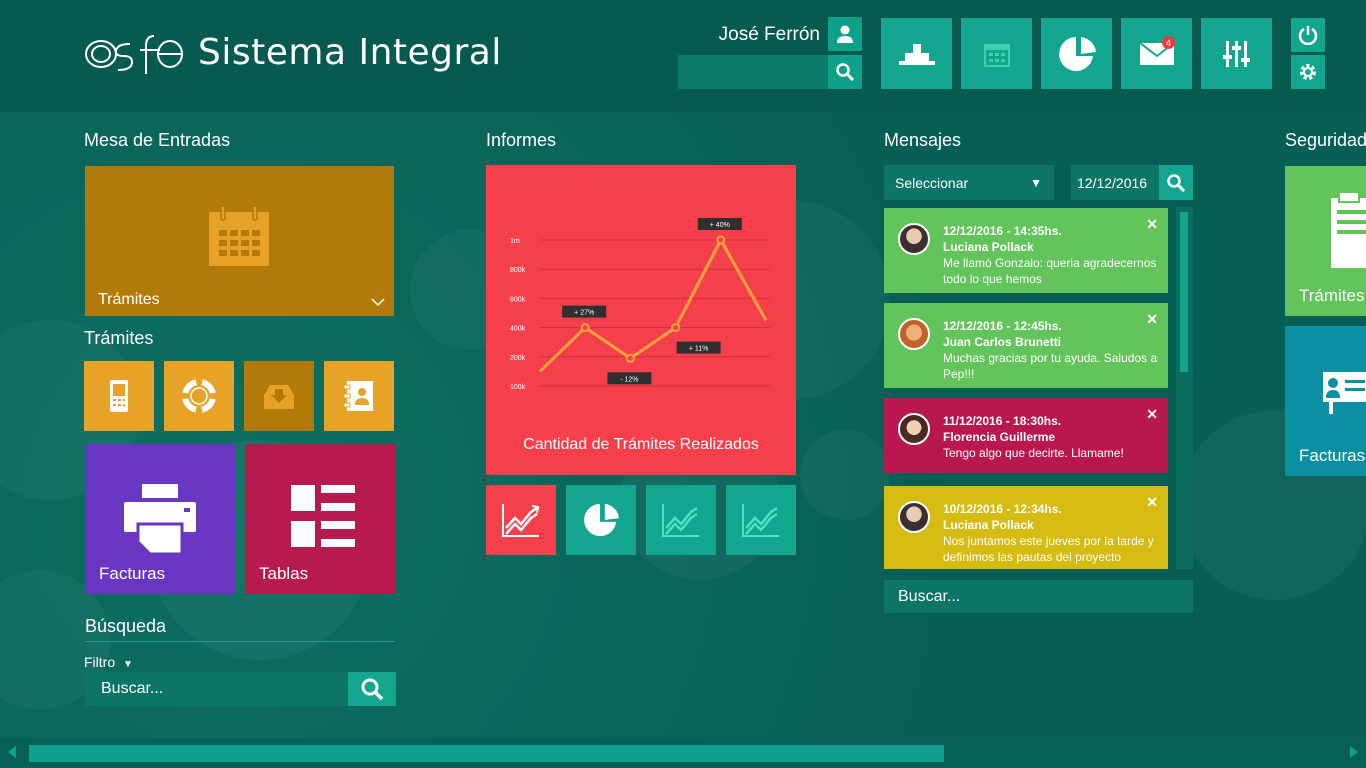  Describe the element at coordinates (1348, 229) in the screenshot. I see `clipboard-icon` at that location.